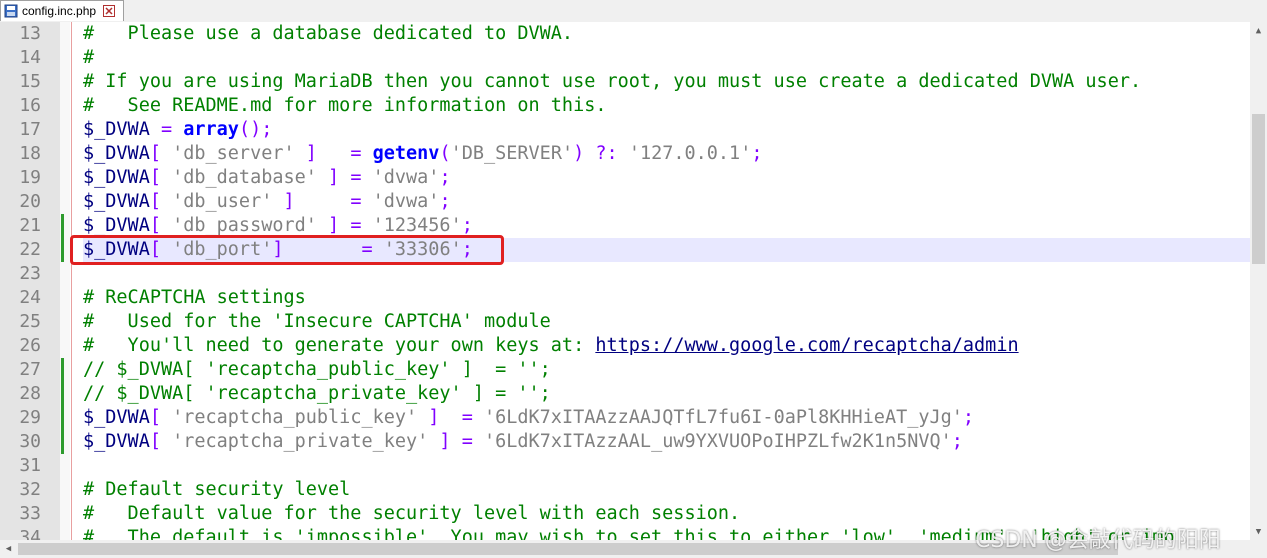  Describe the element at coordinates (1258, 549) in the screenshot. I see `scroll-corner` at that location.